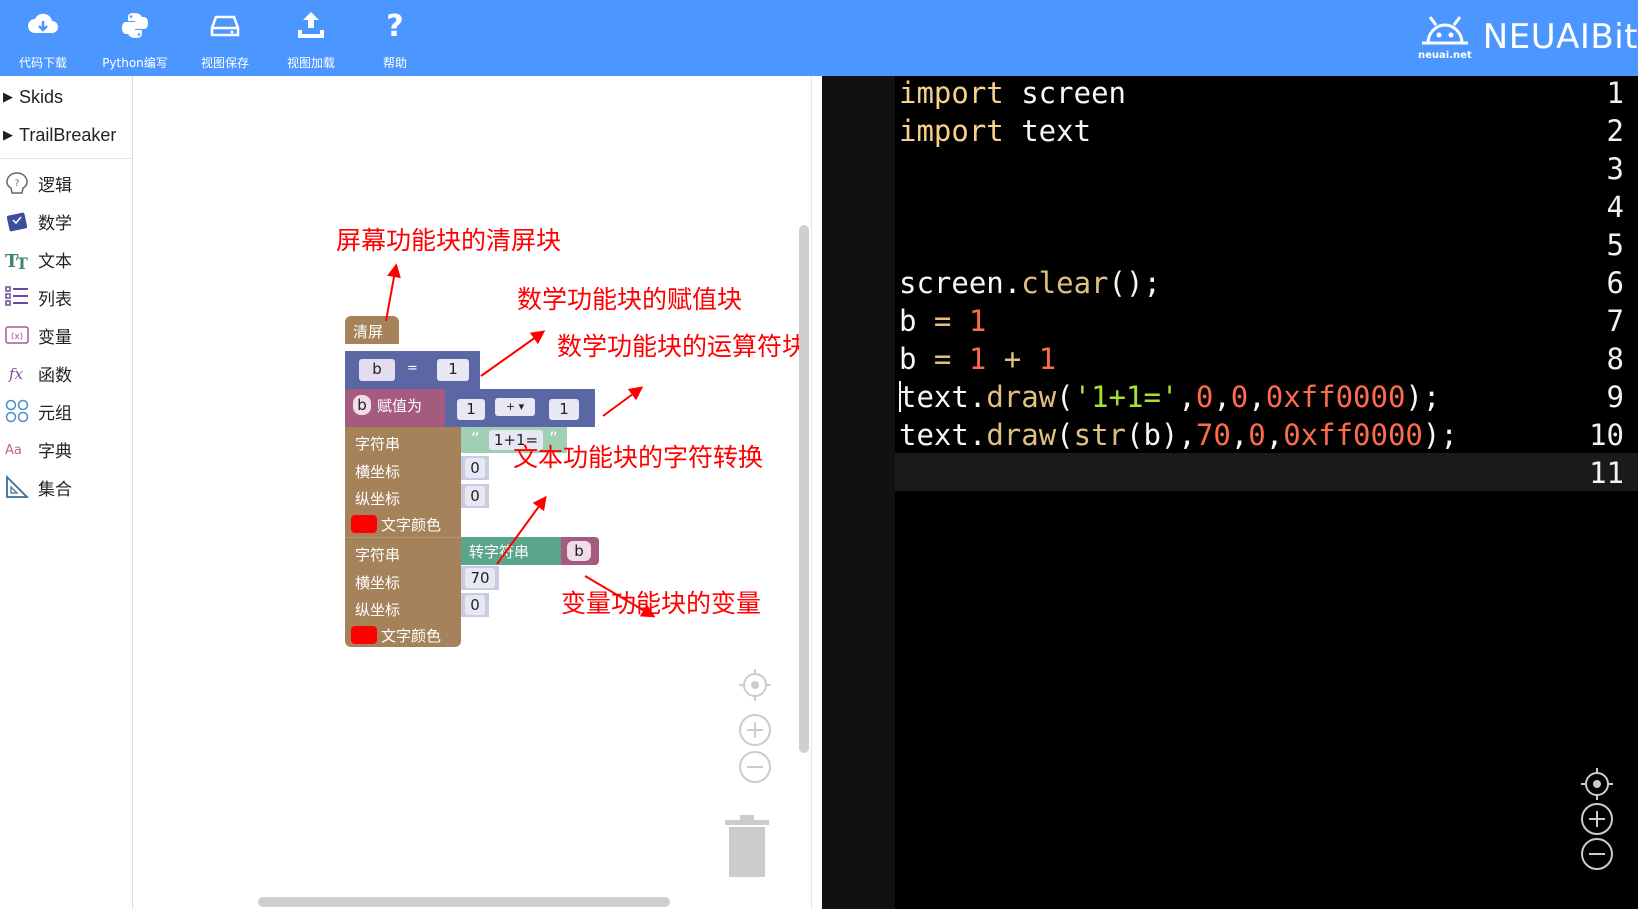  I want to click on category-tuple: 元组, so click(66, 411).